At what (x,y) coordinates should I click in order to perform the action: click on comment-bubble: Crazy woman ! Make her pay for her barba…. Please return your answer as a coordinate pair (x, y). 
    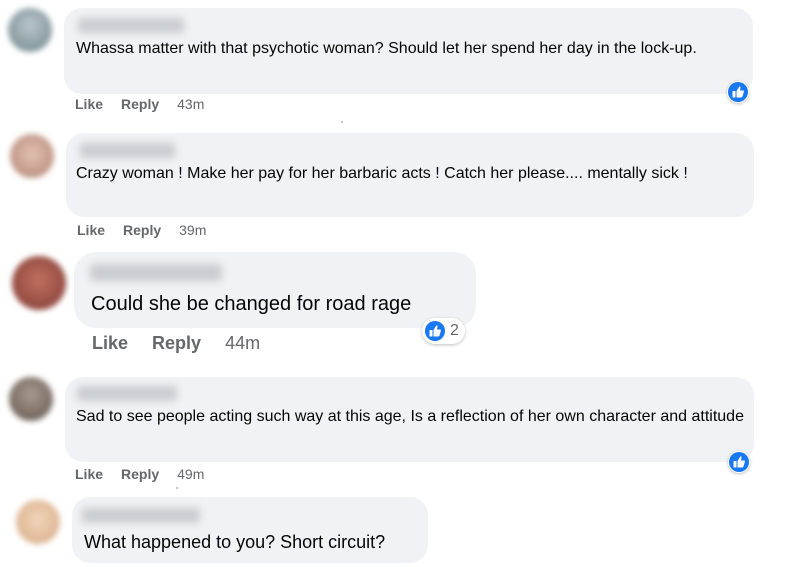
    Looking at the image, I should click on (410, 175).